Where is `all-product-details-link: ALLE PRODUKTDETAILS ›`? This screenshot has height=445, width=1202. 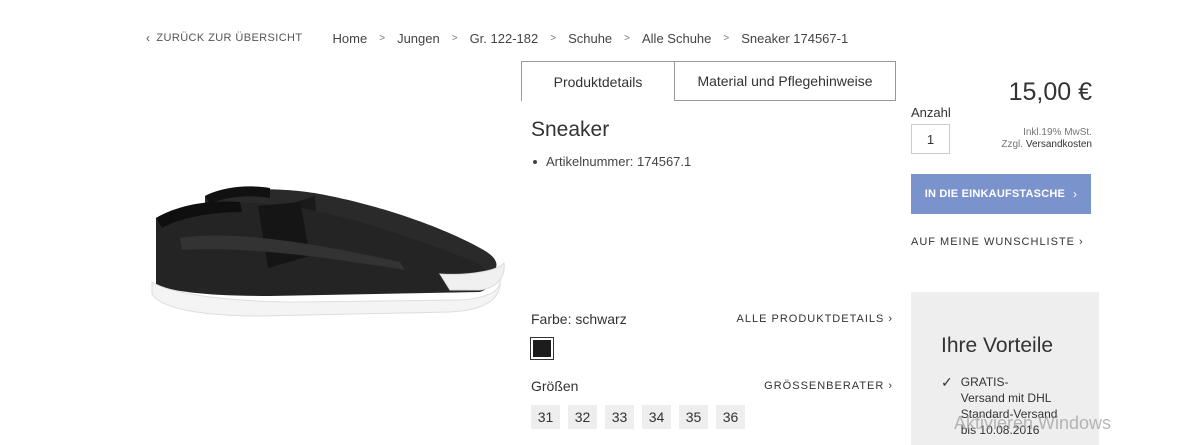 all-product-details-link: ALLE PRODUKTDETAILS › is located at coordinates (815, 319).